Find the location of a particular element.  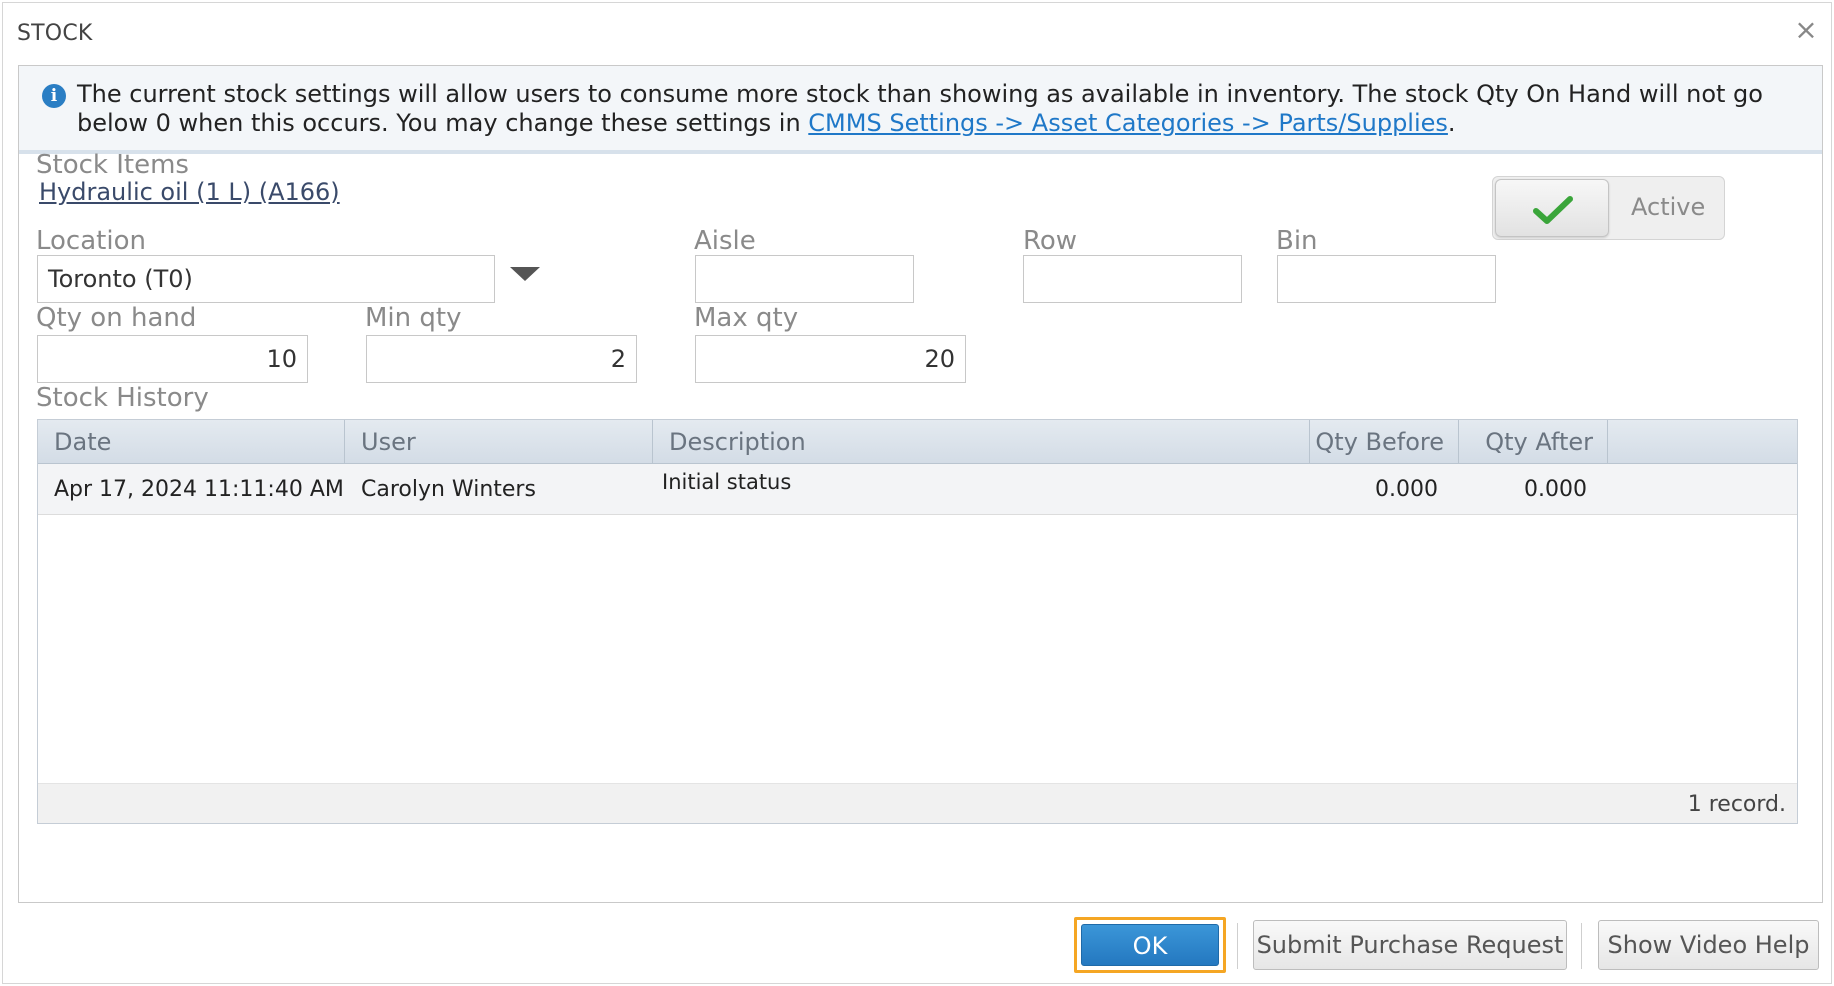

qty-on-hand-label: Qty on hand is located at coordinates (116, 318).